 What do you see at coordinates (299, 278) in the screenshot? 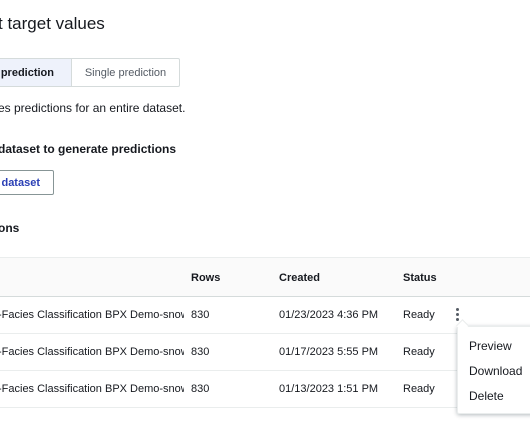
I see `column-header-created: Created` at bounding box center [299, 278].